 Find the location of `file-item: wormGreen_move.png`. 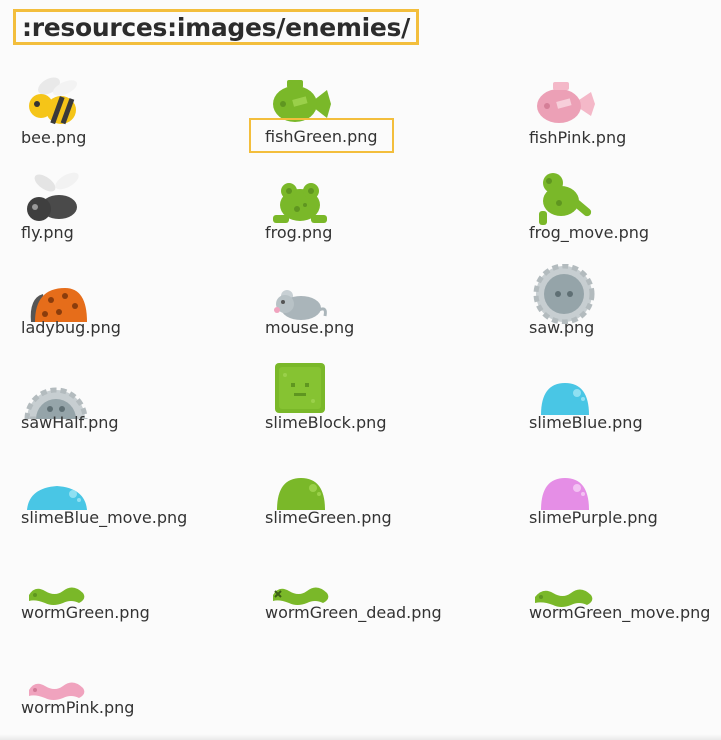

file-item: wormGreen_move.png is located at coordinates (625, 594).